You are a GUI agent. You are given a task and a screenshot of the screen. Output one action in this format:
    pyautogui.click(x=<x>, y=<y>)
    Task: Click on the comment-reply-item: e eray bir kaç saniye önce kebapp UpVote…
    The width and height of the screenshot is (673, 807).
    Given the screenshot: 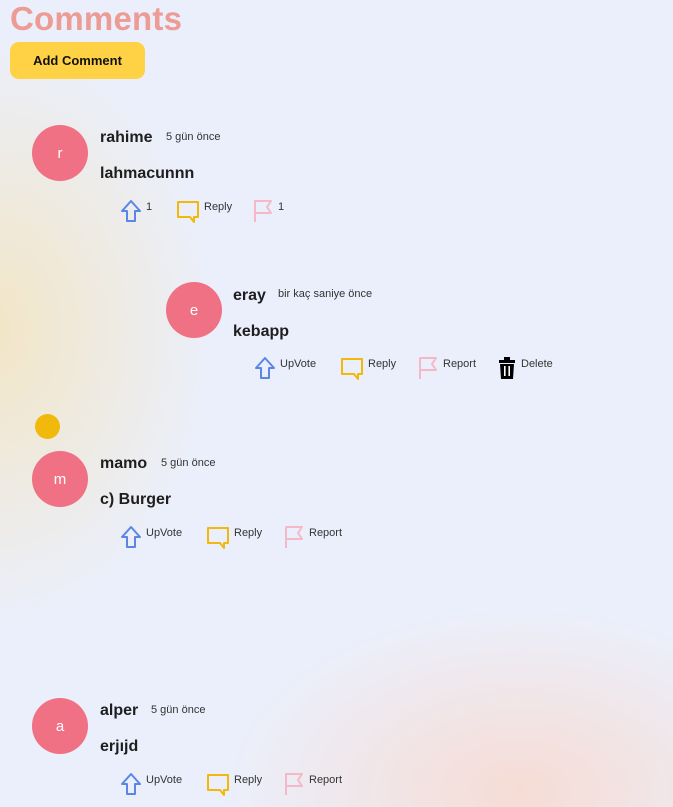 What is the action you would take?
    pyautogui.click(x=376, y=337)
    